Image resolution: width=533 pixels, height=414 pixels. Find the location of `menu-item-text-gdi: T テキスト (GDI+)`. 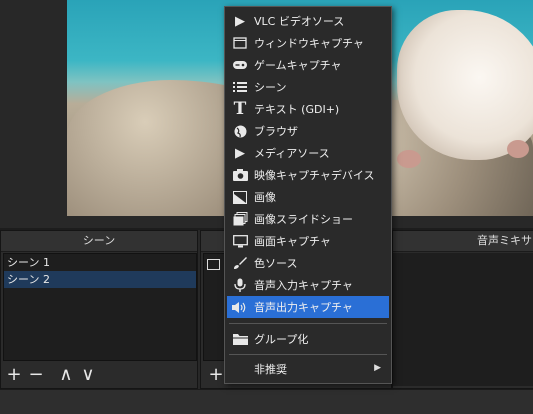

menu-item-text-gdi: T テキスト (GDI+) is located at coordinates (308, 109).